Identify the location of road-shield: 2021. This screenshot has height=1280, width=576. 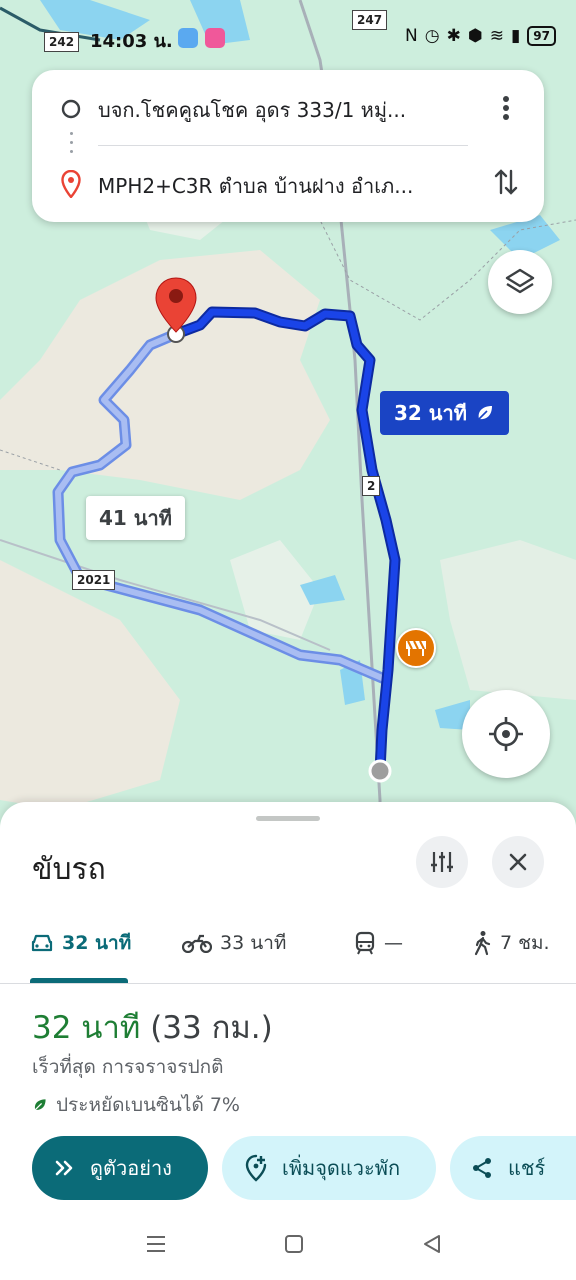
(94, 580).